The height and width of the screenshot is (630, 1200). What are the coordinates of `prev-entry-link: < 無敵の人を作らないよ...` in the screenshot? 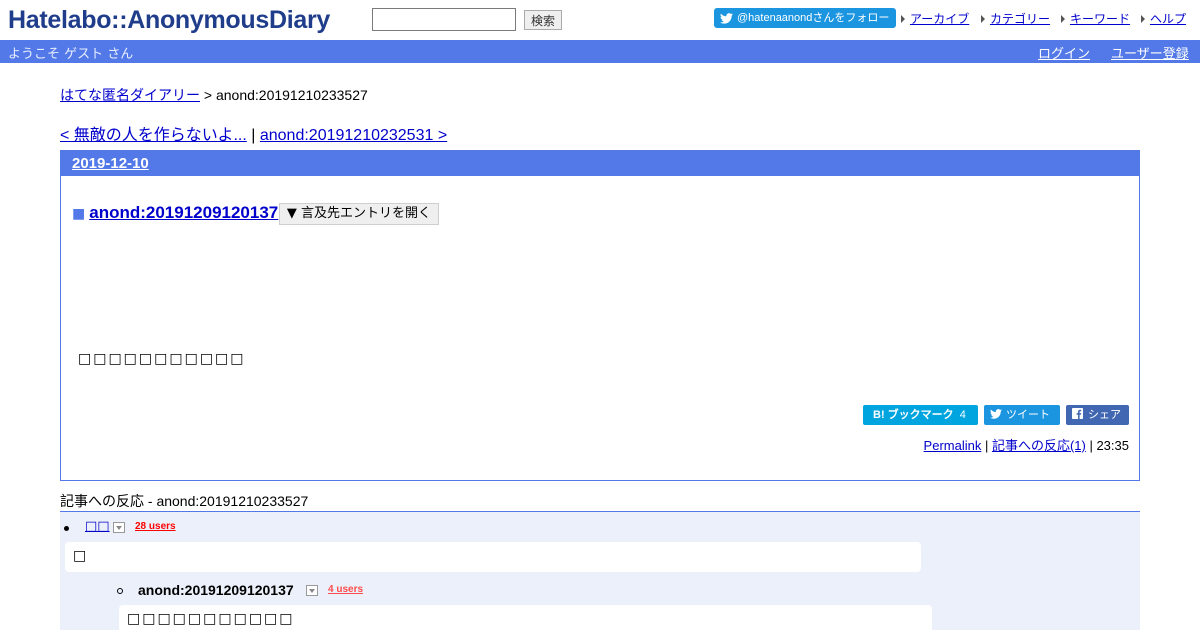 It's located at (153, 135).